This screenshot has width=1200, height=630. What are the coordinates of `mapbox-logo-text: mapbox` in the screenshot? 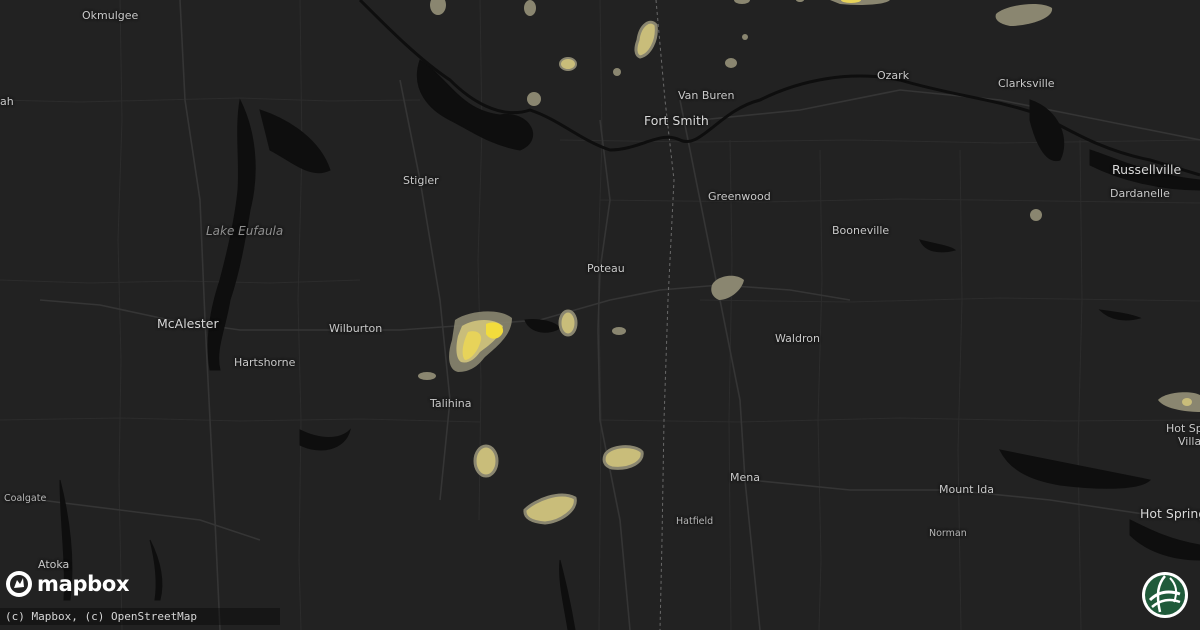 It's located at (83, 584).